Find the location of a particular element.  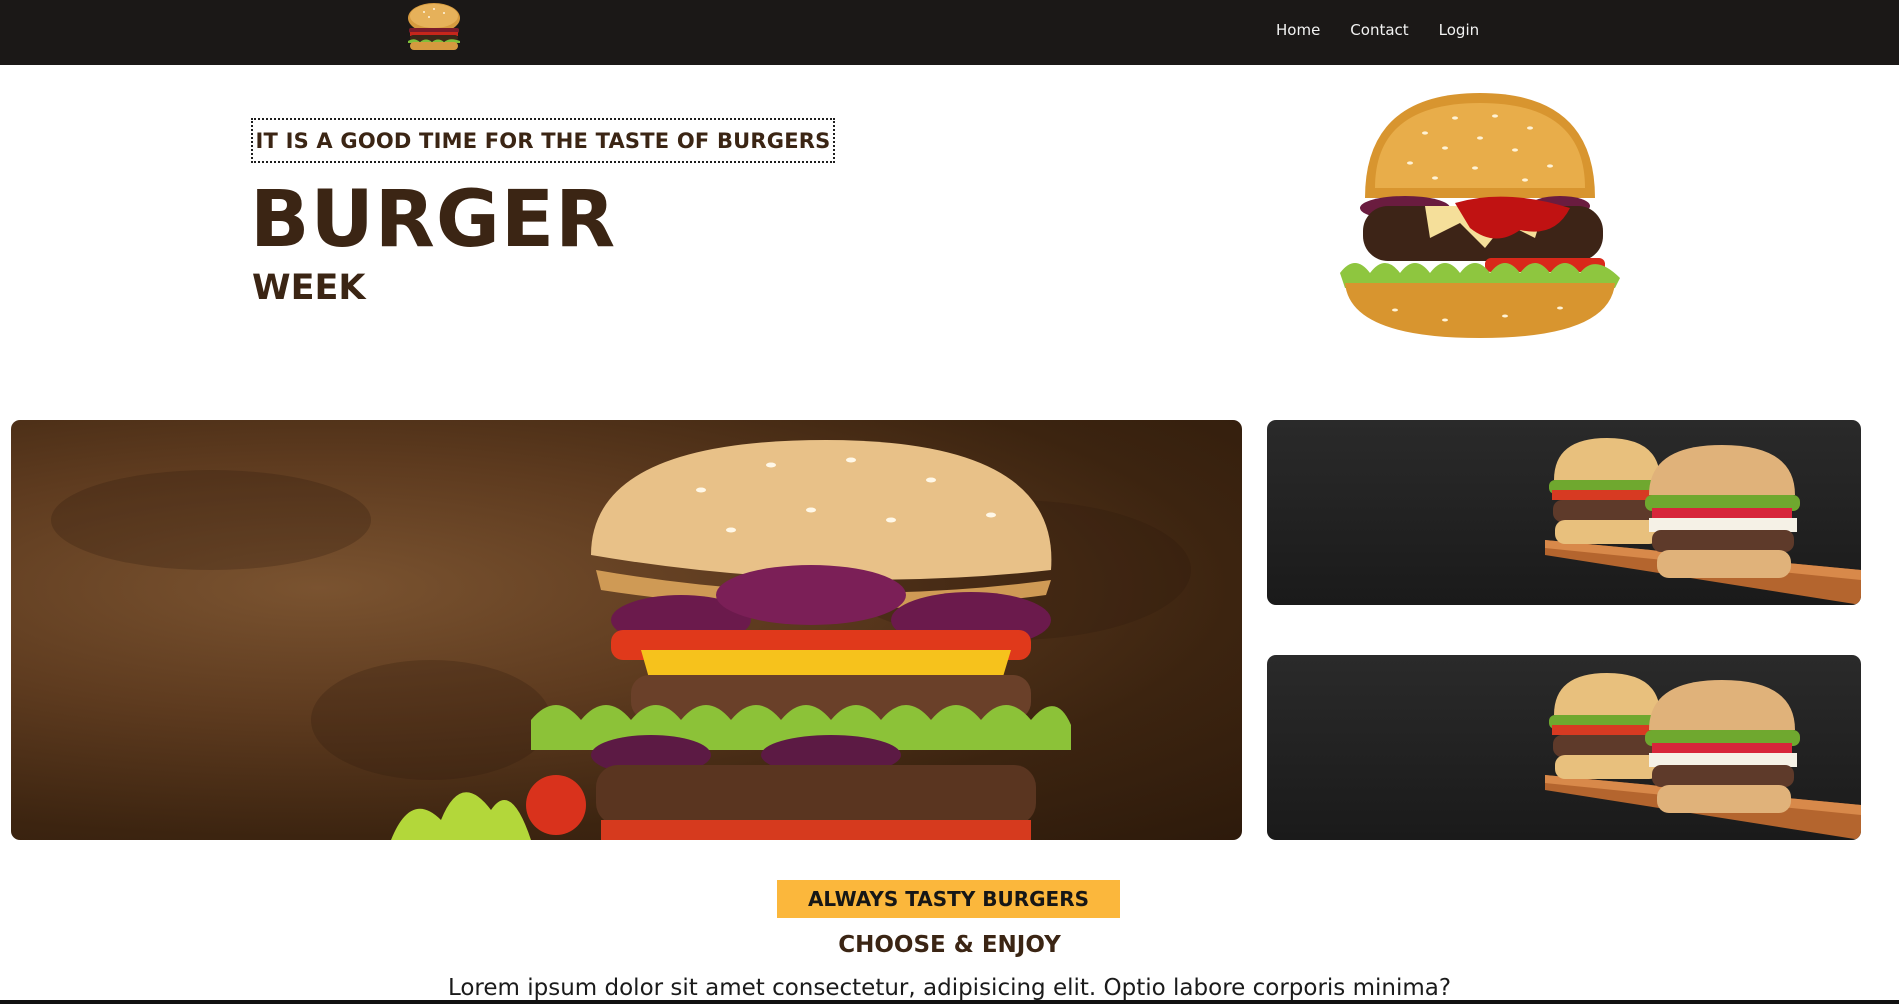

nav-link-contact: Contact is located at coordinates (1379, 30).